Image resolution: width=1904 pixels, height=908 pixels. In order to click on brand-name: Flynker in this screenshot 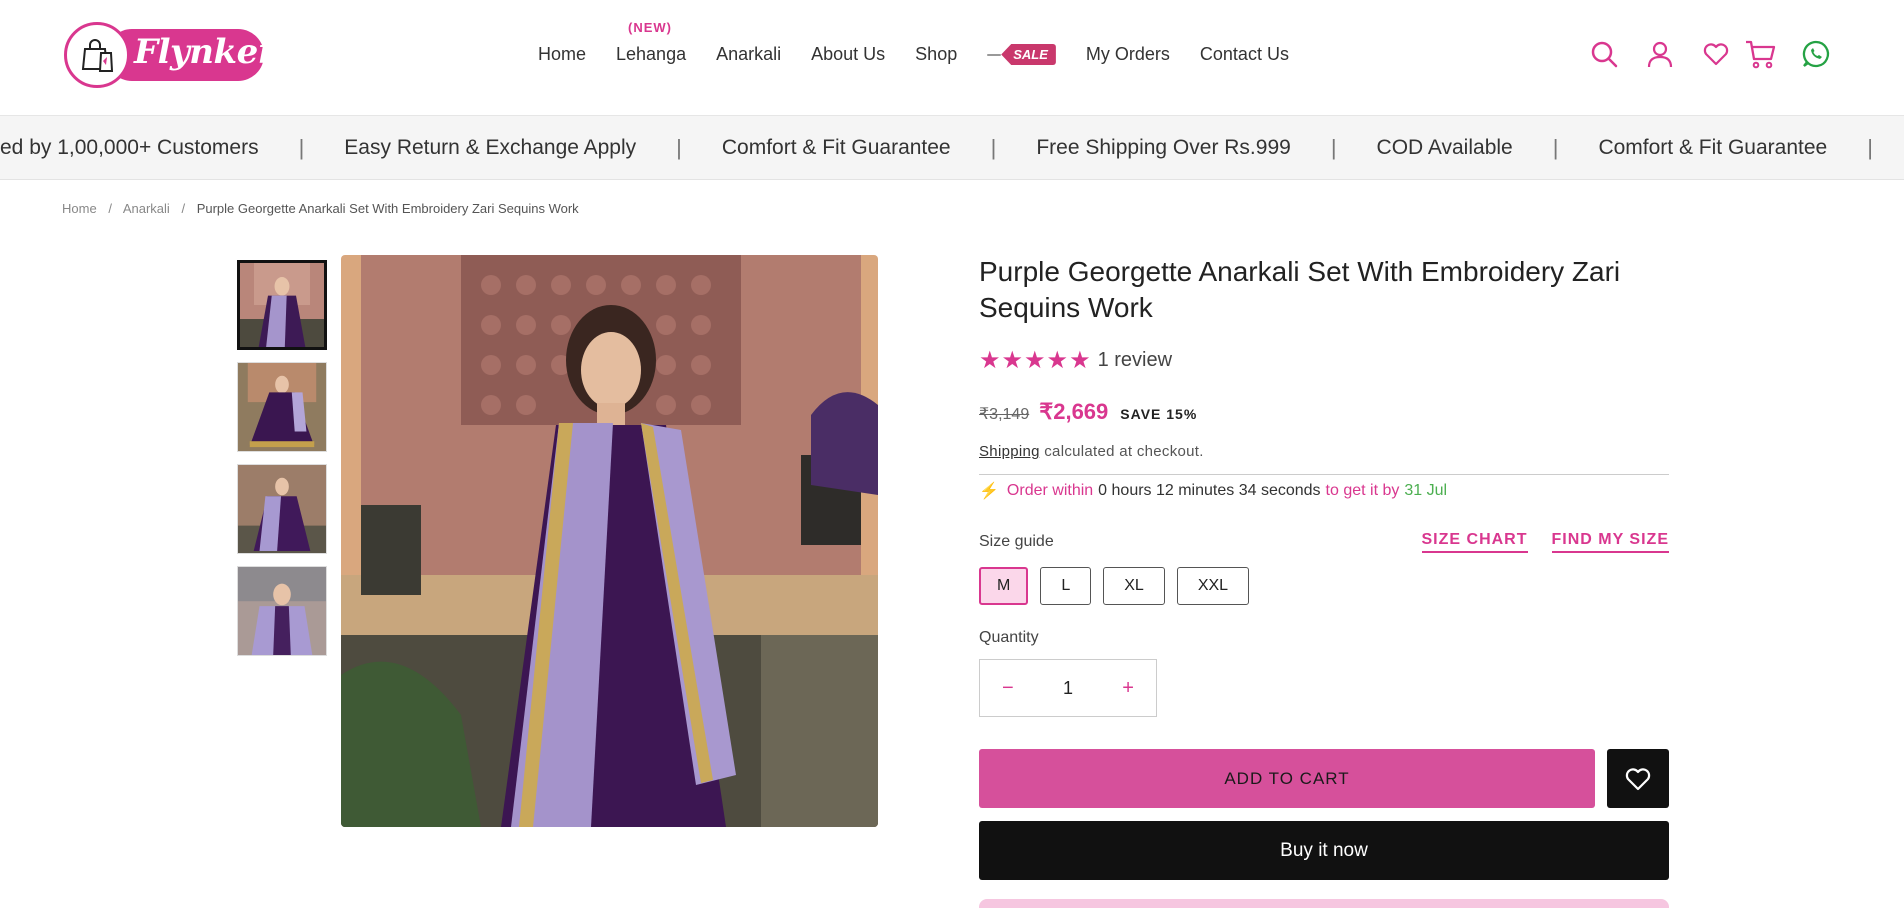, I will do `click(205, 52)`.